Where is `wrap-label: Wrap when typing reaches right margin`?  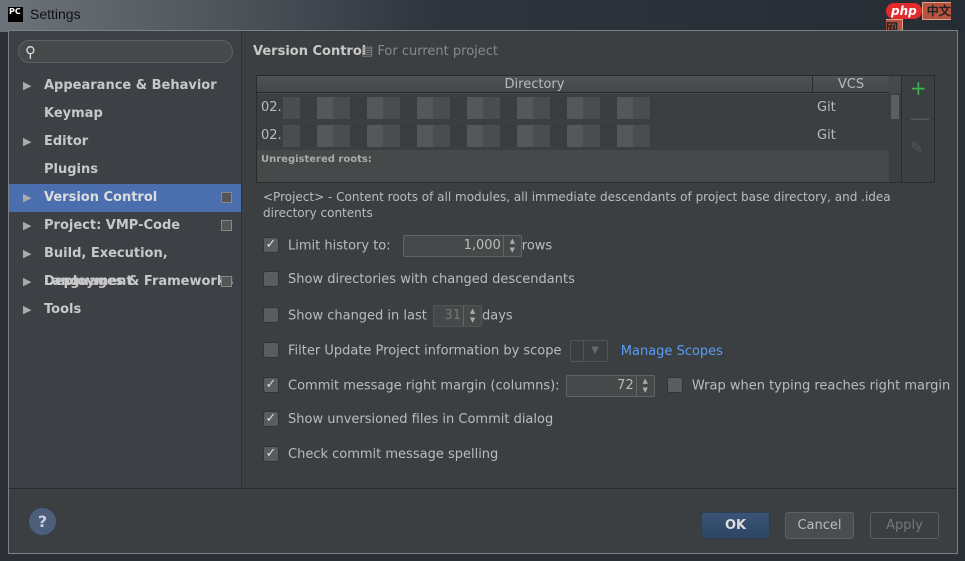 wrap-label: Wrap when typing reaches right margin is located at coordinates (821, 386).